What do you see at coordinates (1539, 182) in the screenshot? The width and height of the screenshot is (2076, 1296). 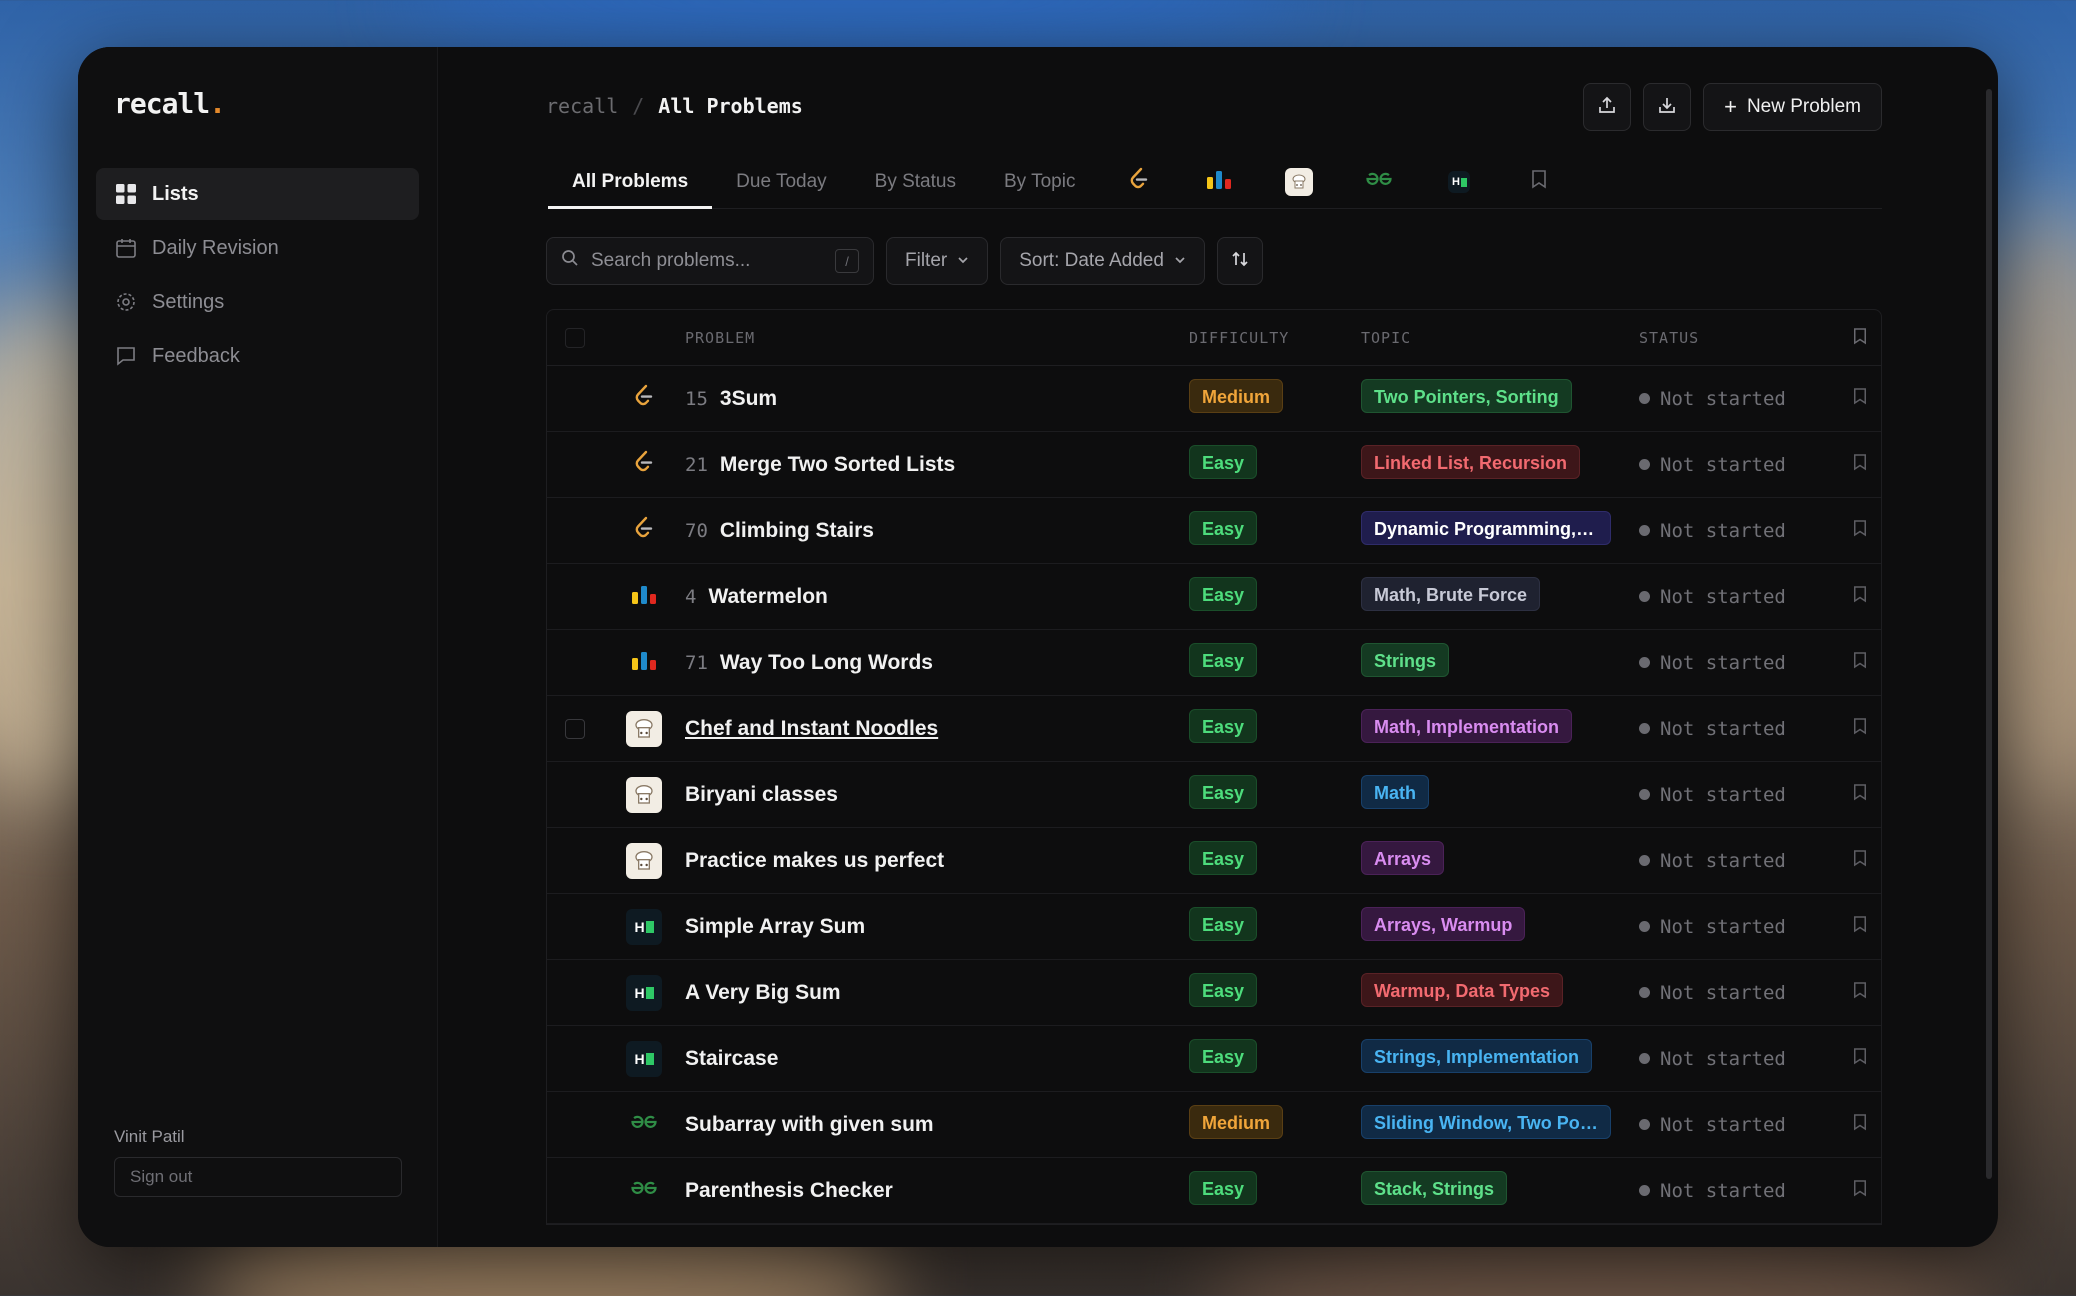 I see `tab-bookmarks` at bounding box center [1539, 182].